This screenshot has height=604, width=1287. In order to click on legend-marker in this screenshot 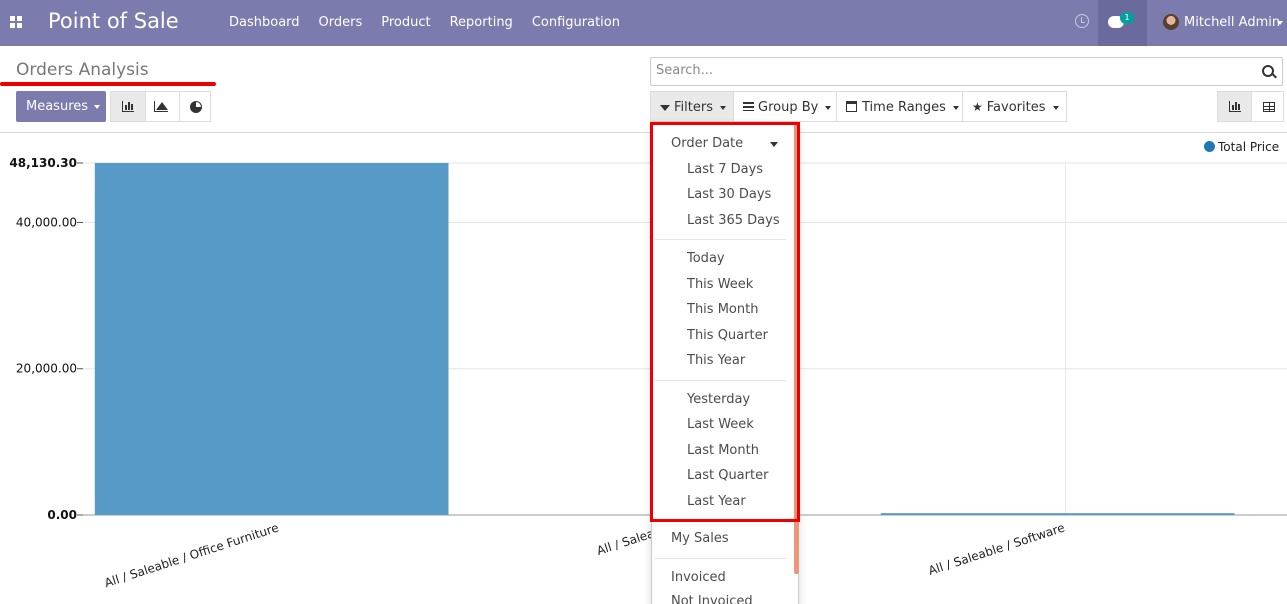, I will do `click(1209, 146)`.